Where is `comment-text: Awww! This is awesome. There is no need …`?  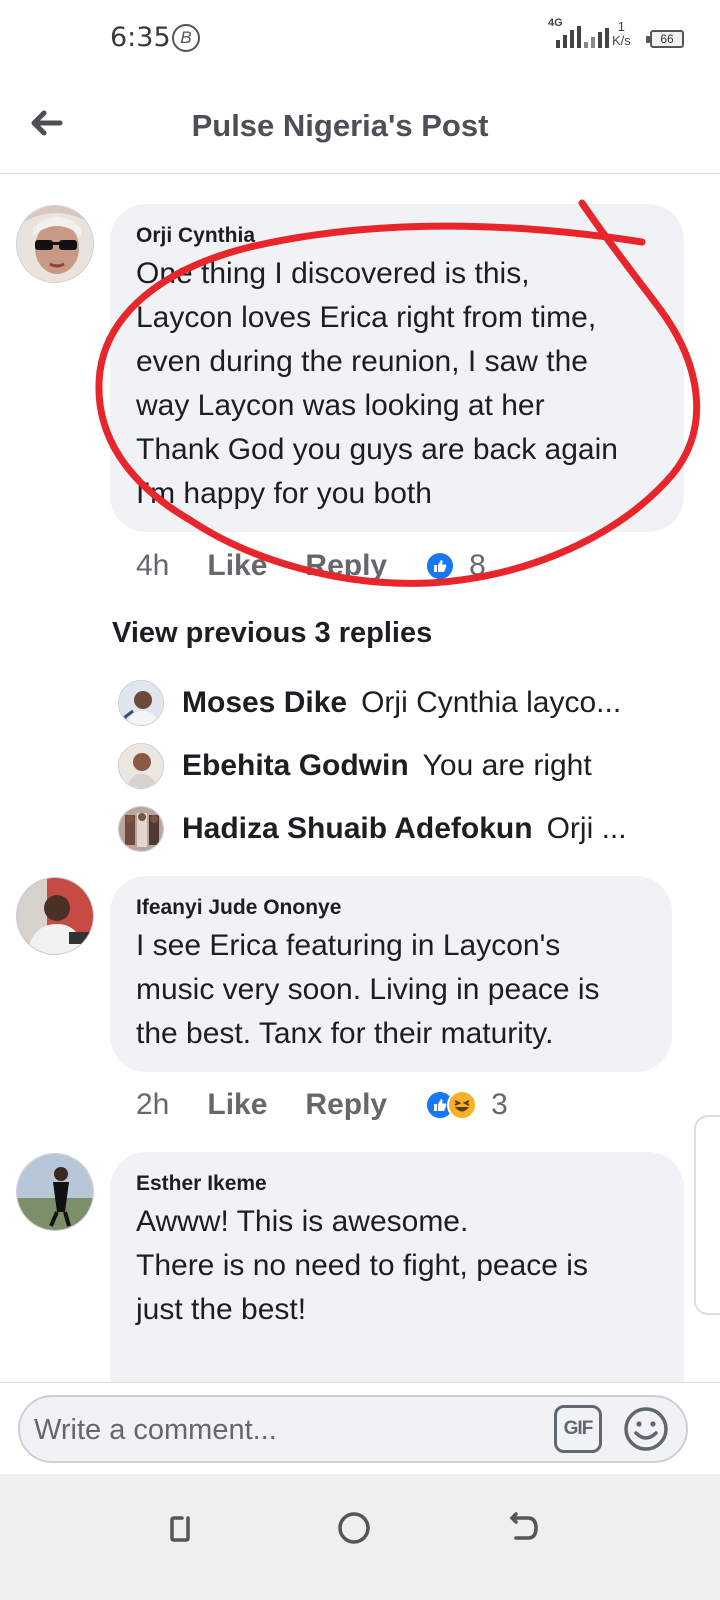
comment-text: Awww! This is awesome. There is no need … is located at coordinates (362, 1265).